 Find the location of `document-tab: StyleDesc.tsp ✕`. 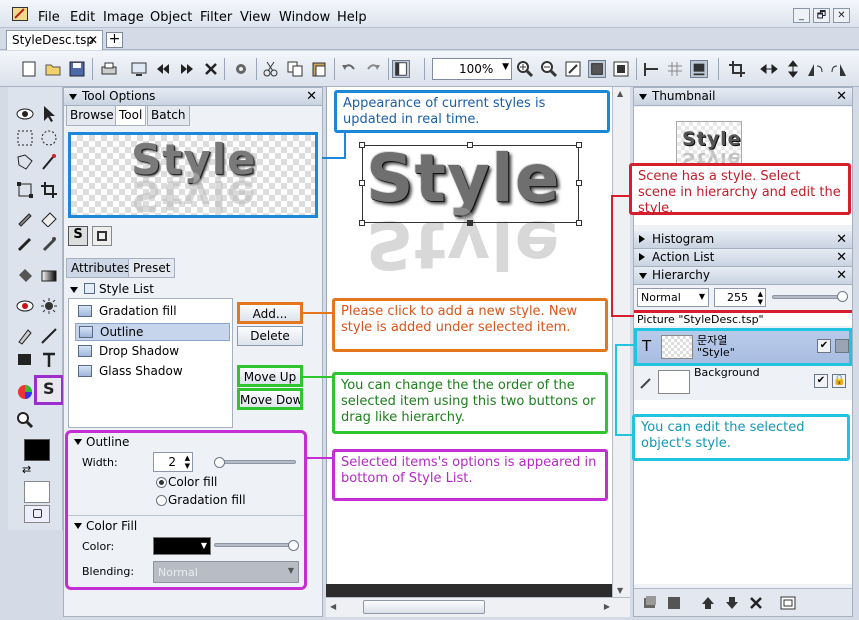

document-tab: StyleDesc.tsp ✕ is located at coordinates (54, 40).